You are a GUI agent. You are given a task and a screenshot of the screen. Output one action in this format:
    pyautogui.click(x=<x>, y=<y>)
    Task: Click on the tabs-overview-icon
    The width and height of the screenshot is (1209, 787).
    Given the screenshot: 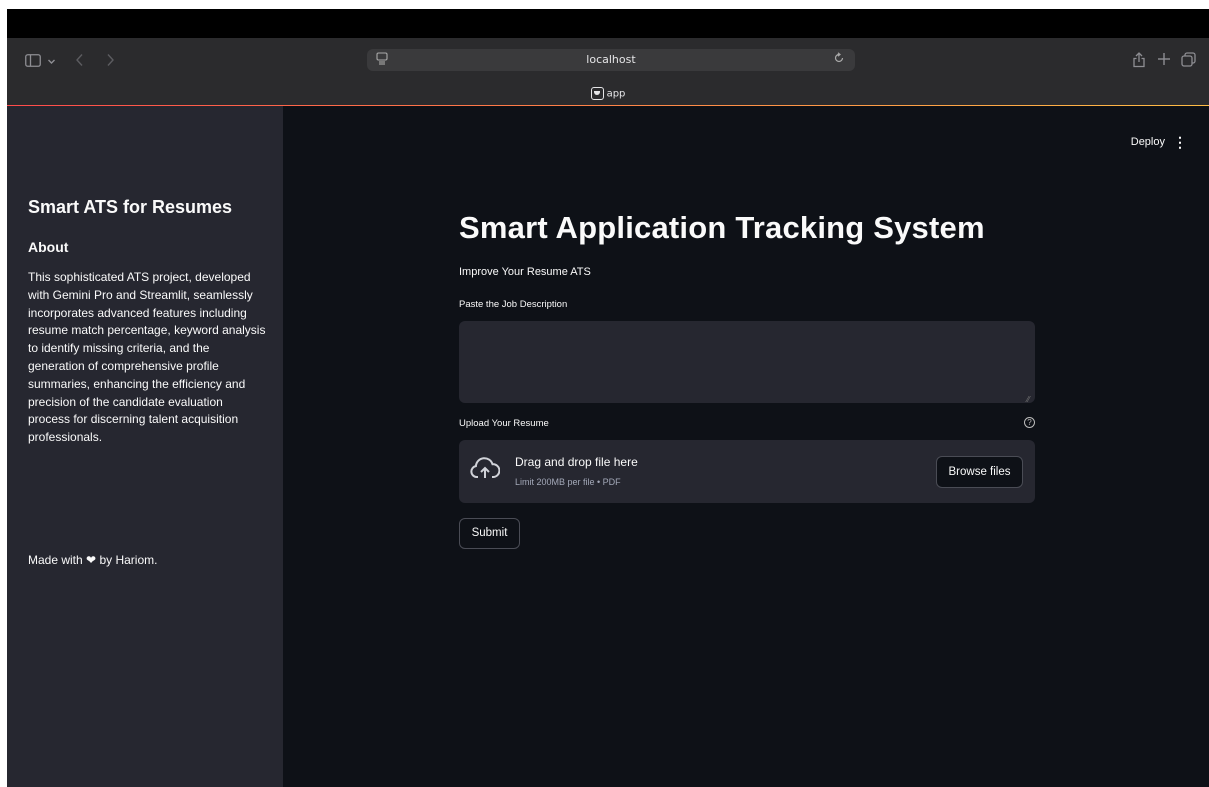 What is the action you would take?
    pyautogui.click(x=1188, y=61)
    